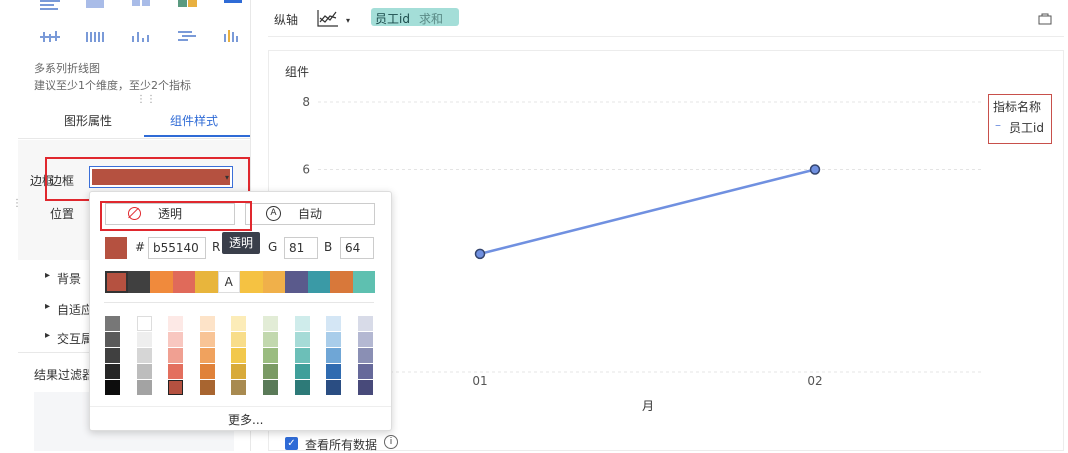 The height and width of the screenshot is (453, 1068). Describe the element at coordinates (239, 302) in the screenshot. I see `popup-divider` at that location.